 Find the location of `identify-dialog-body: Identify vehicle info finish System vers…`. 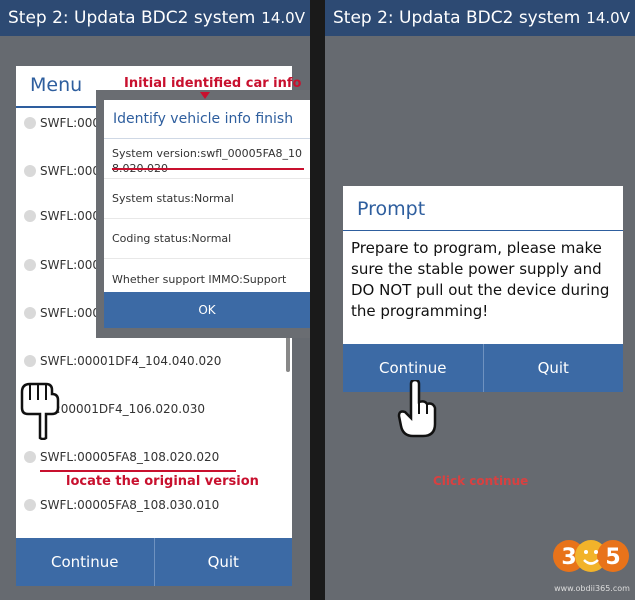

identify-dialog-body: Identify vehicle info finish System vers… is located at coordinates (207, 214).